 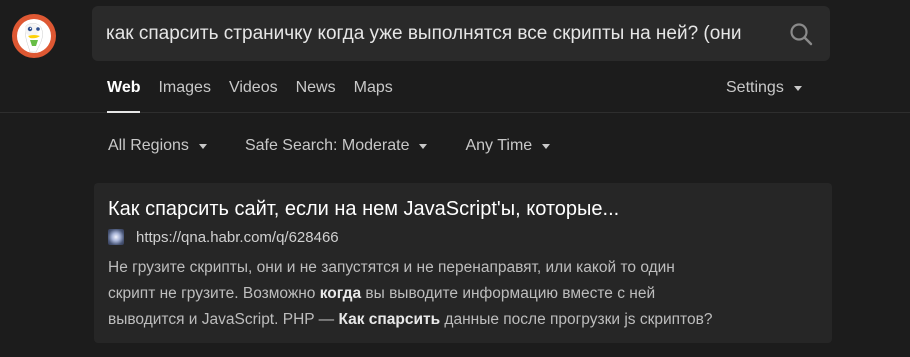 I want to click on search-box, so click(x=461, y=33).